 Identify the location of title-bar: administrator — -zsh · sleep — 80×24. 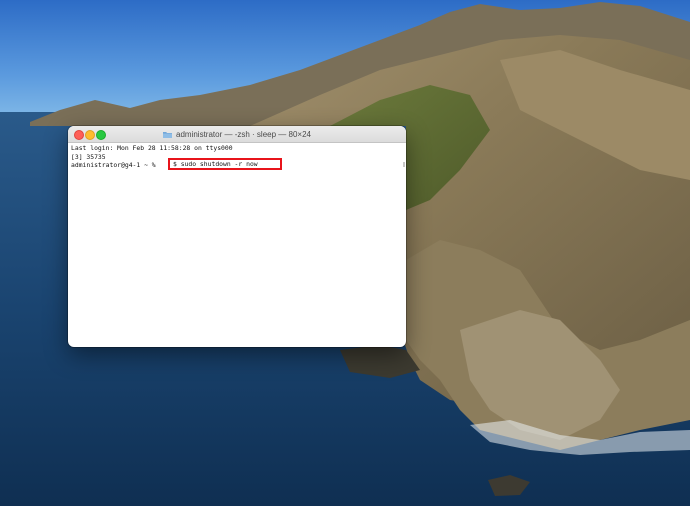
(237, 134).